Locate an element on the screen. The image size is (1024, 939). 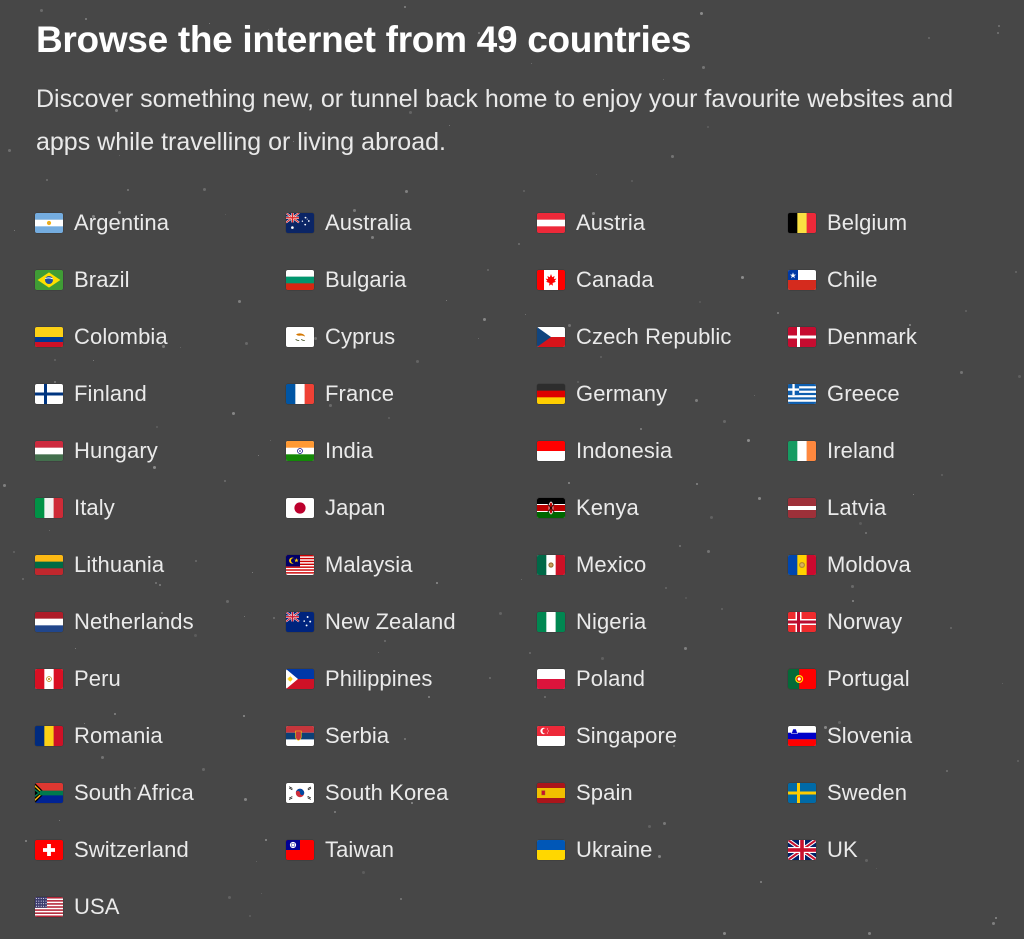
country-item: Switzerland is located at coordinates (160, 849).